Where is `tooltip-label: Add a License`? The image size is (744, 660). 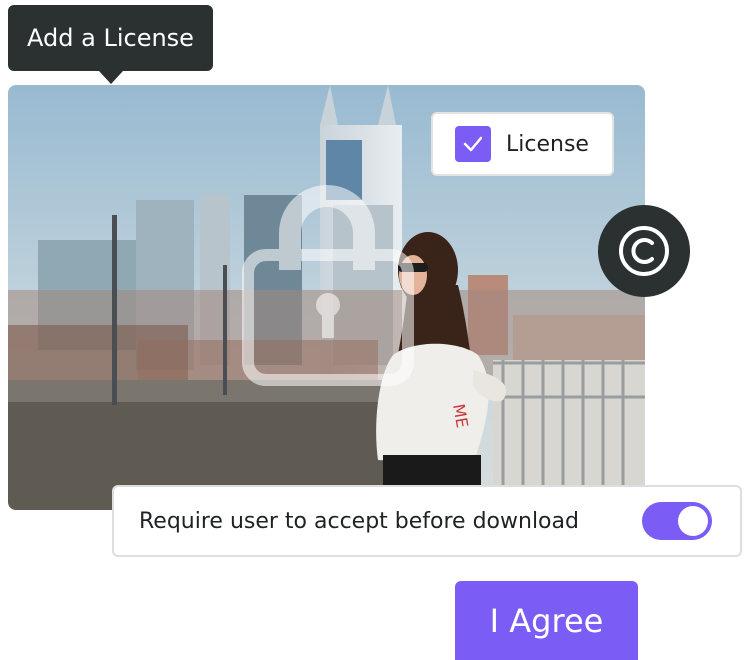
tooltip-label: Add a License is located at coordinates (110, 38).